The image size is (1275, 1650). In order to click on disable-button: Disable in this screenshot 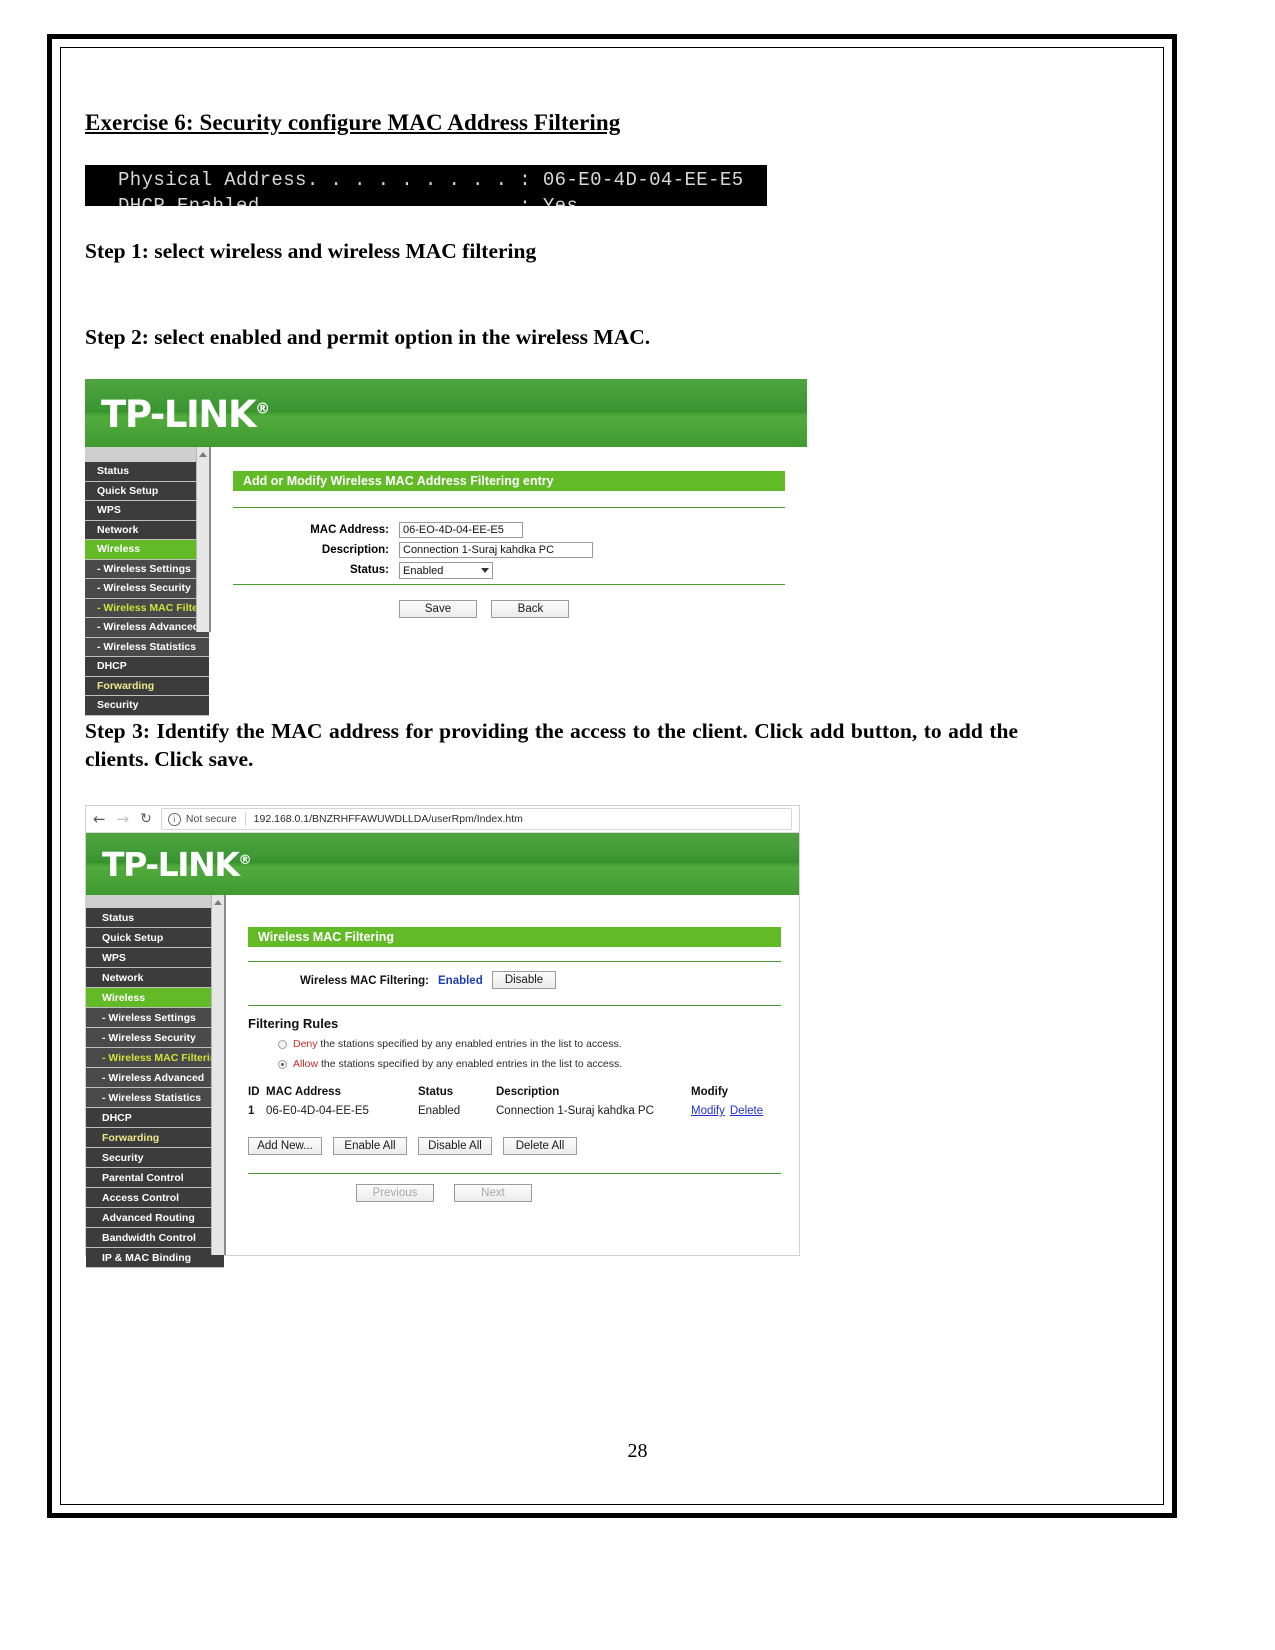, I will do `click(524, 980)`.